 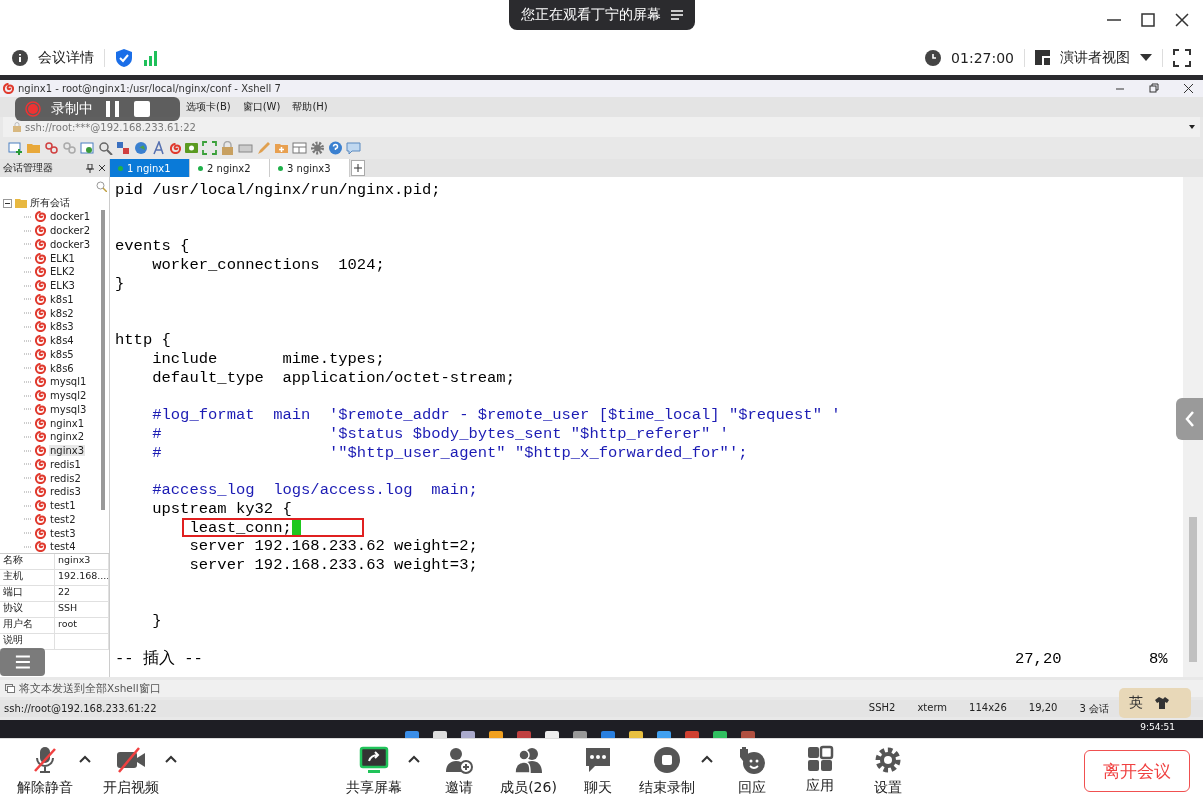 What do you see at coordinates (528, 760) in the screenshot?
I see `members-icon` at bounding box center [528, 760].